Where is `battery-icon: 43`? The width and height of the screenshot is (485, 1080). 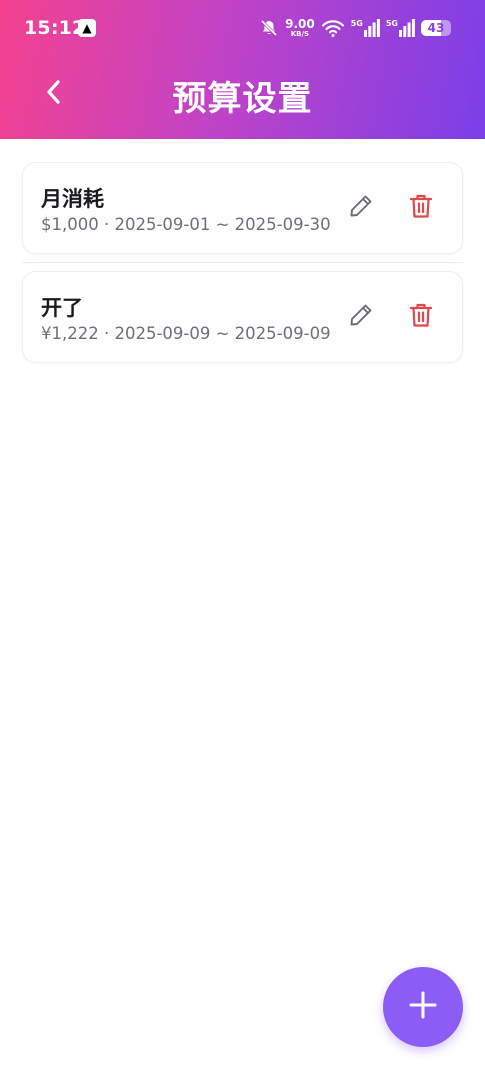 battery-icon: 43 is located at coordinates (436, 28).